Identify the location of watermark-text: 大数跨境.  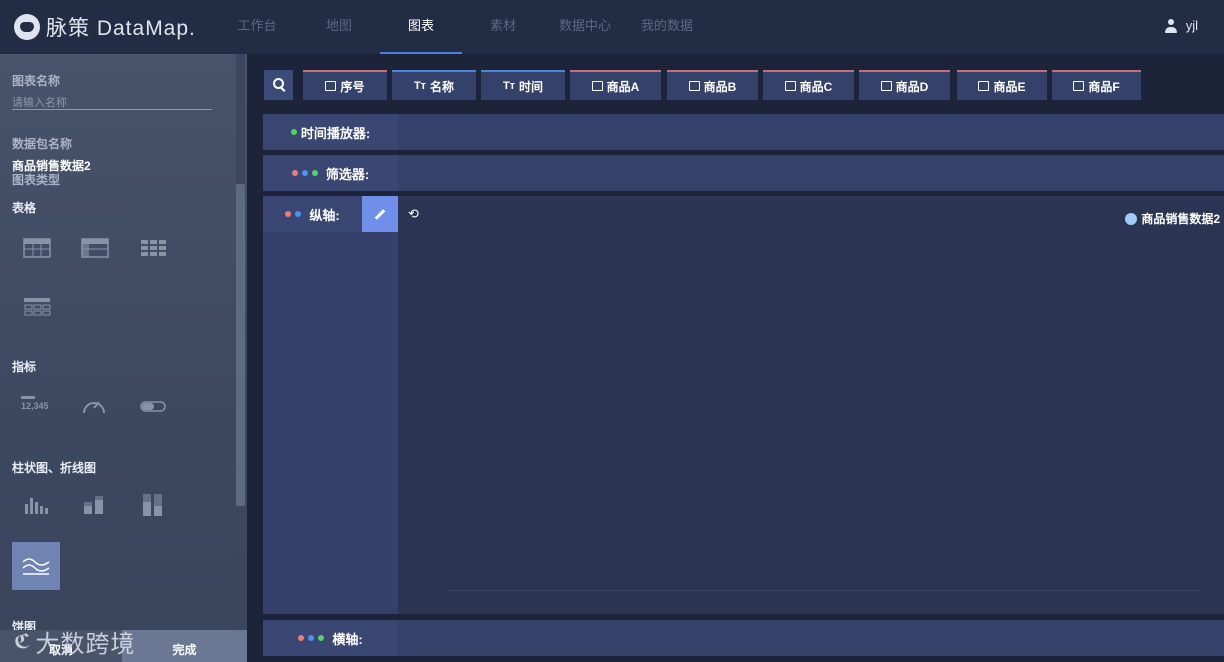
(85, 644).